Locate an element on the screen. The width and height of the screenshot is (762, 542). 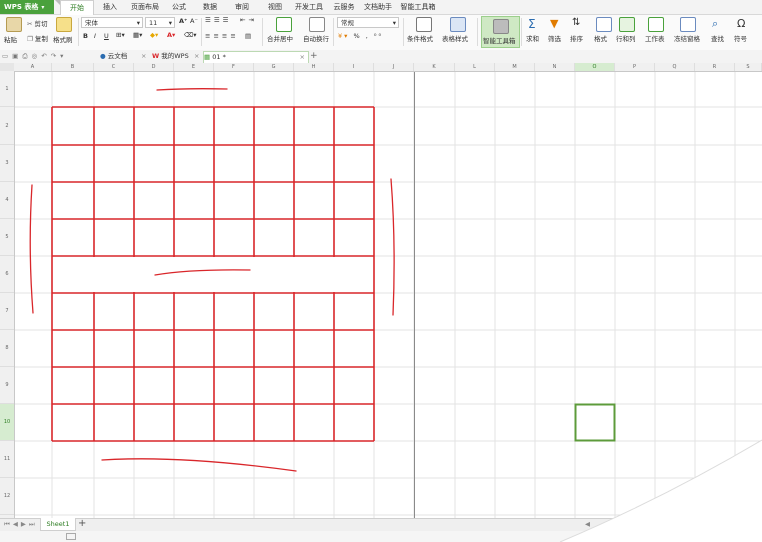
page-curl-decoration is located at coordinates (660, 490).